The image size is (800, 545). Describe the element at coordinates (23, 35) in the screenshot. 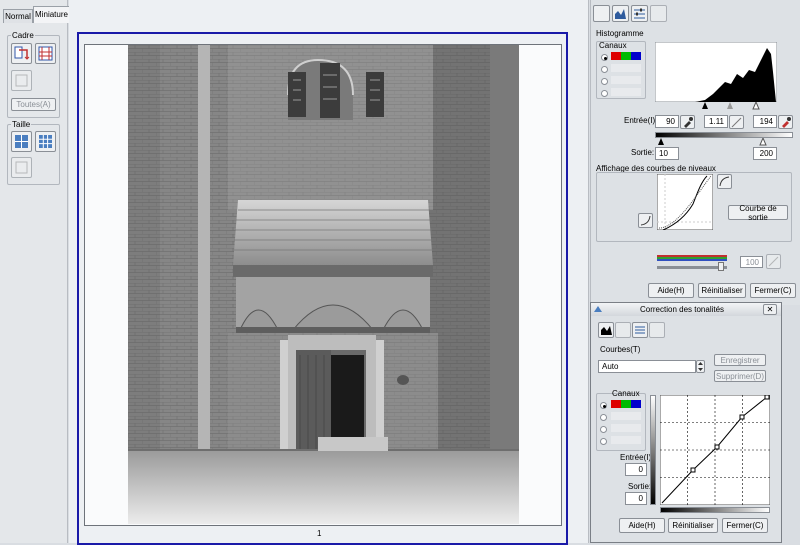

I see `cadre-label: Cadre` at that location.